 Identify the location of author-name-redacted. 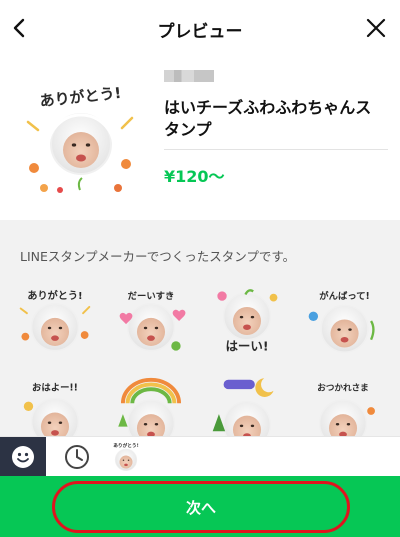
(189, 76).